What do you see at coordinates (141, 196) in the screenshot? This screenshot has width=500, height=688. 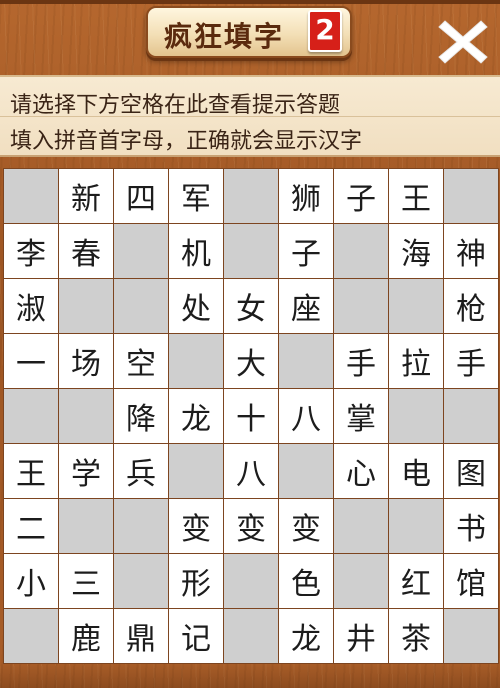 I see `grid-cell-letter: 四` at bounding box center [141, 196].